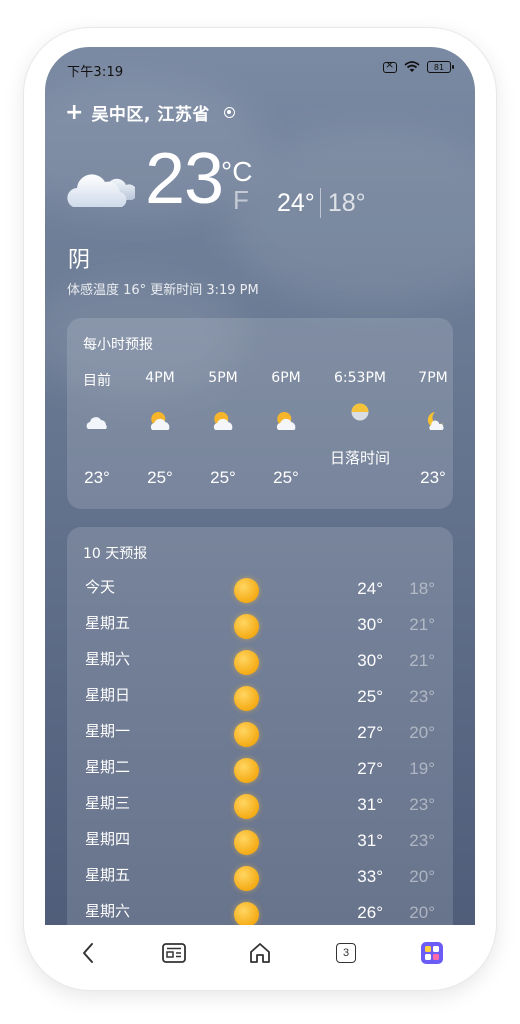 This screenshot has width=520, height=1024. I want to click on hour-time: 7PM, so click(433, 378).